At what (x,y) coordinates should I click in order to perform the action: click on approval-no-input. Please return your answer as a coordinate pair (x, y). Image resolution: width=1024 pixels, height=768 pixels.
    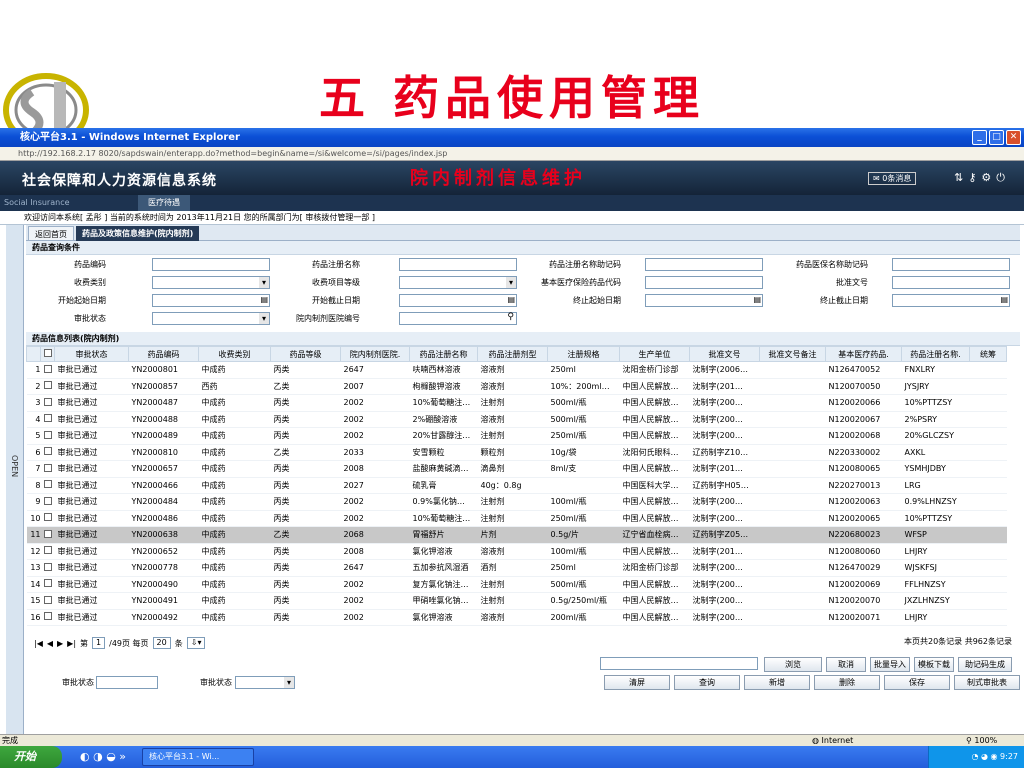
    Looking at the image, I should click on (951, 282).